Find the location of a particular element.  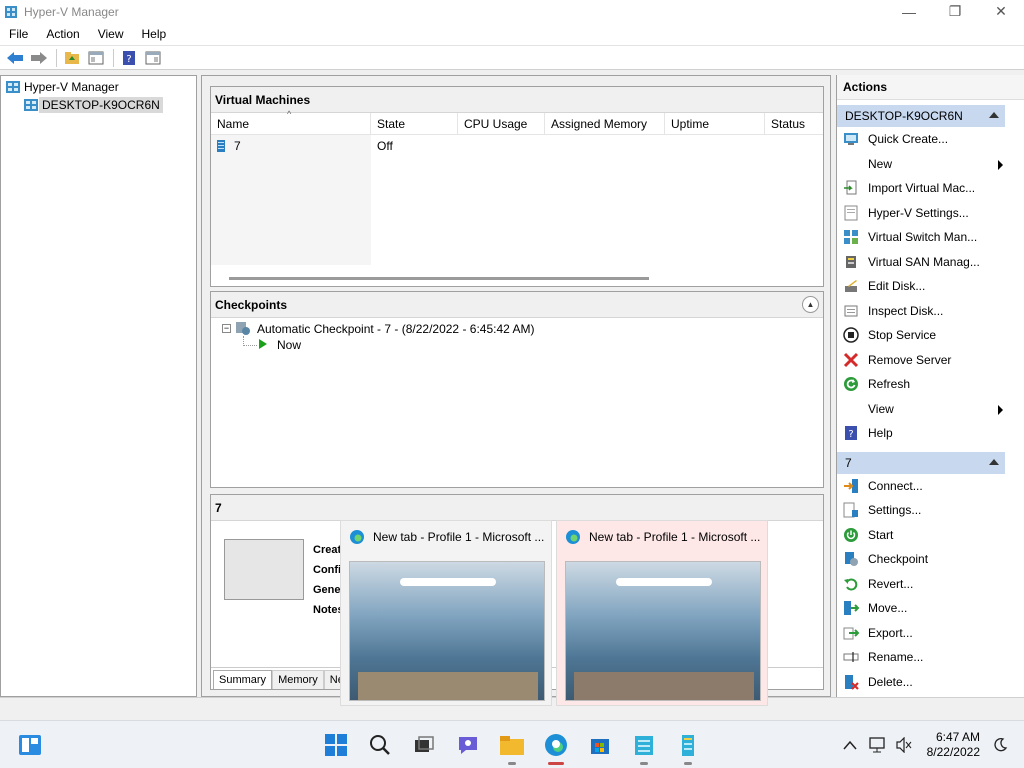

collapse-button: ▲ is located at coordinates (810, 304).